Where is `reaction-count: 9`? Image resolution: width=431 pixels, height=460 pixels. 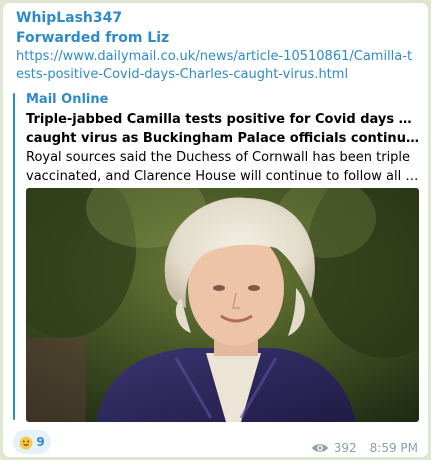 reaction-count: 9 is located at coordinates (40, 442).